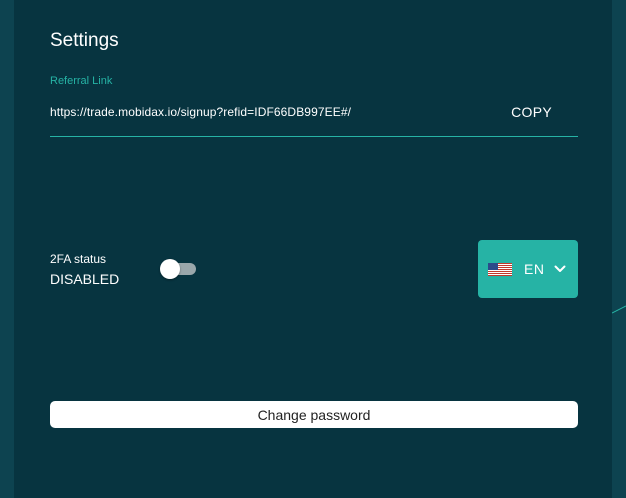  I want to click on twofa-status-value: DISABLED, so click(85, 279).